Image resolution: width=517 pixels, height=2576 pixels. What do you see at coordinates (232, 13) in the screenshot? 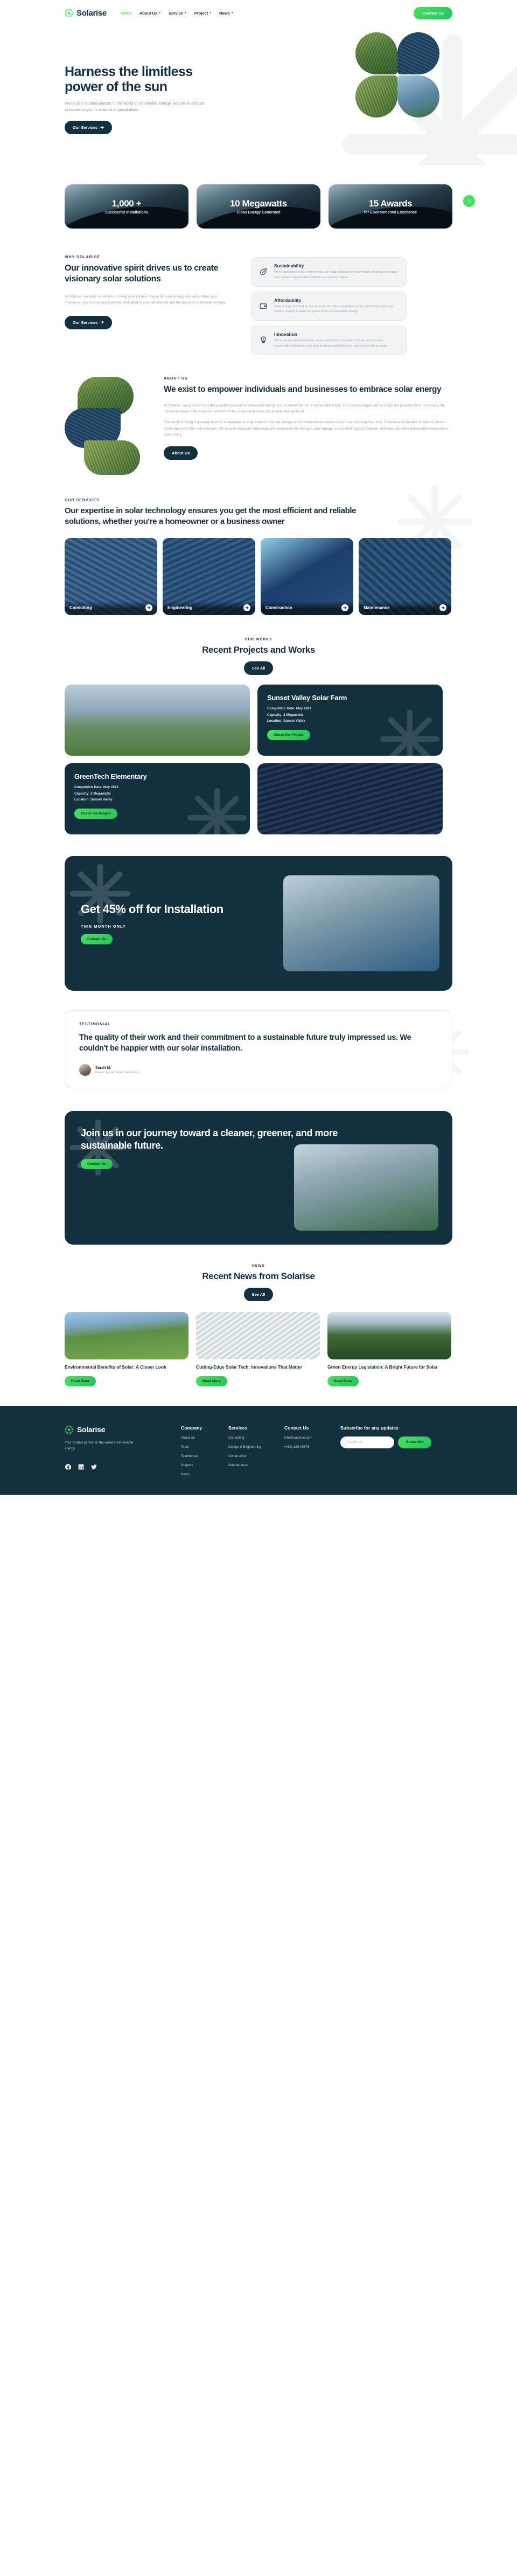
I see `chevron-down-icon: ▼` at bounding box center [232, 13].